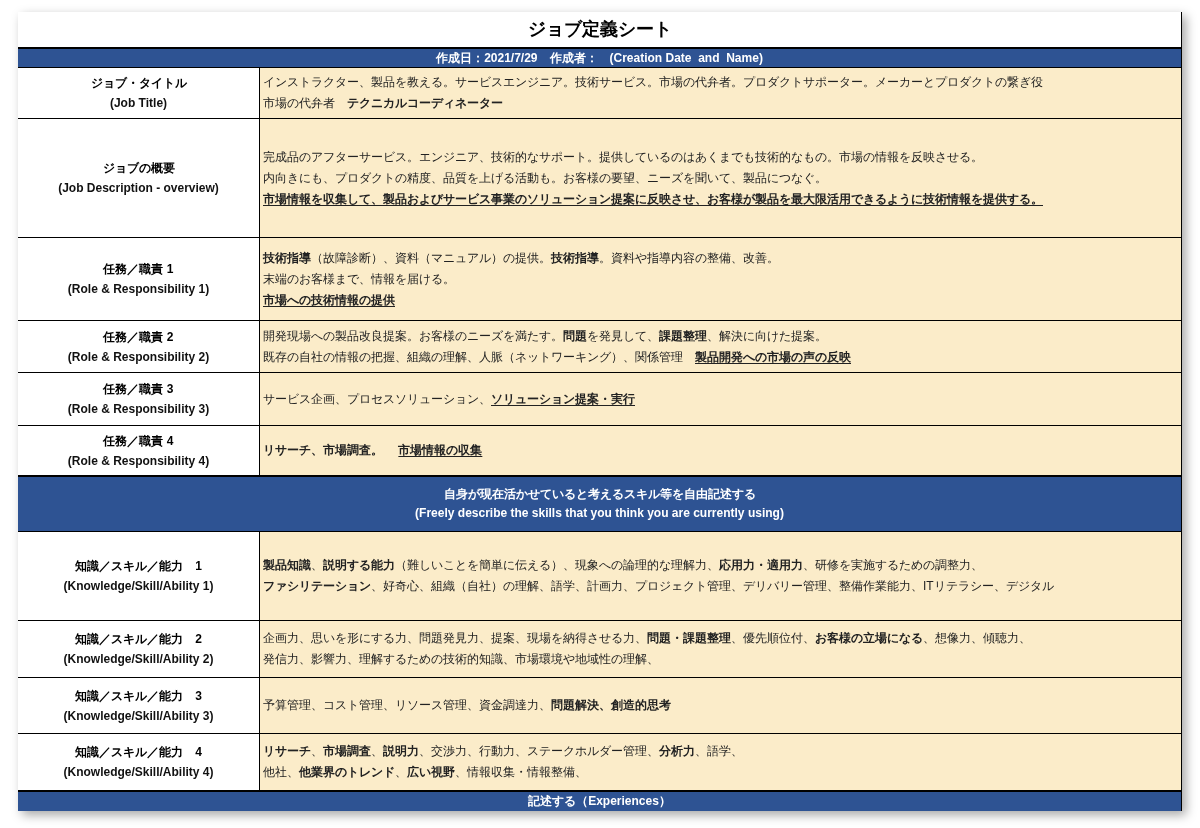  I want to click on content-line: 完成品のアフターサービス。エンジニア、技術的なサポート。提供しているのはあくまでも技術的なもの。市場の情報を反映させる。, so click(623, 157).